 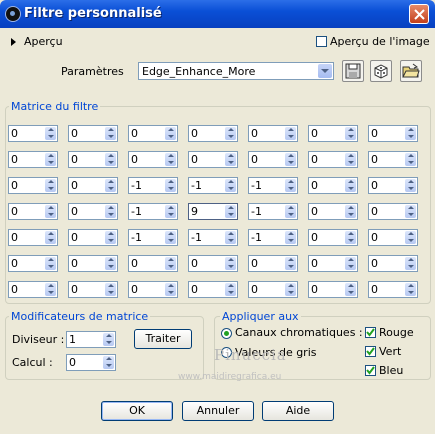 What do you see at coordinates (370, 332) in the screenshot?
I see `red-checkbox` at bounding box center [370, 332].